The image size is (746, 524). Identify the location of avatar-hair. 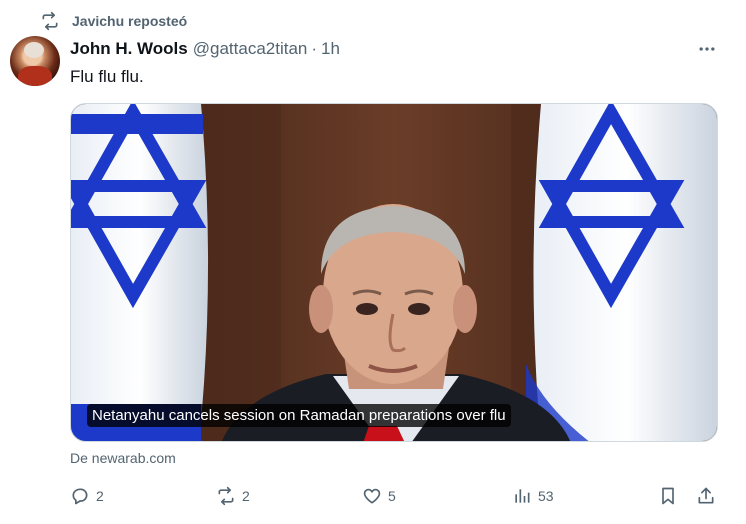
(34, 50).